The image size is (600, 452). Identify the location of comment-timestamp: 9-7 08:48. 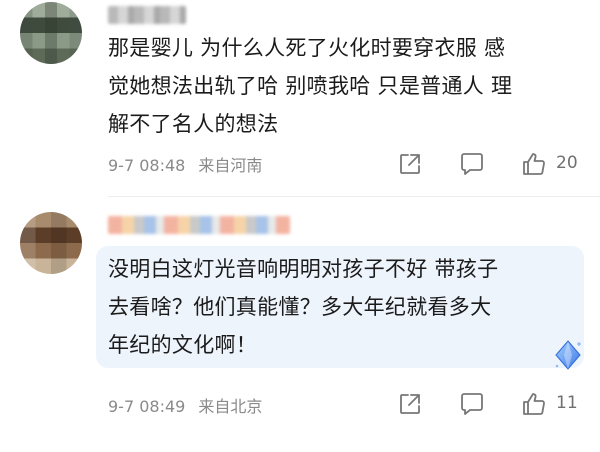
(147, 165).